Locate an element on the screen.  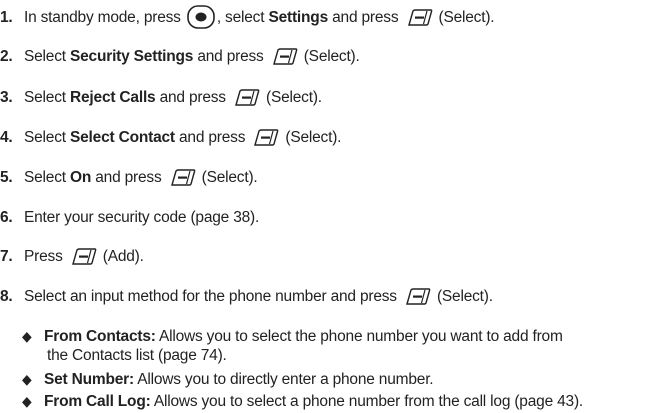
step-number: 6. is located at coordinates (6, 217).